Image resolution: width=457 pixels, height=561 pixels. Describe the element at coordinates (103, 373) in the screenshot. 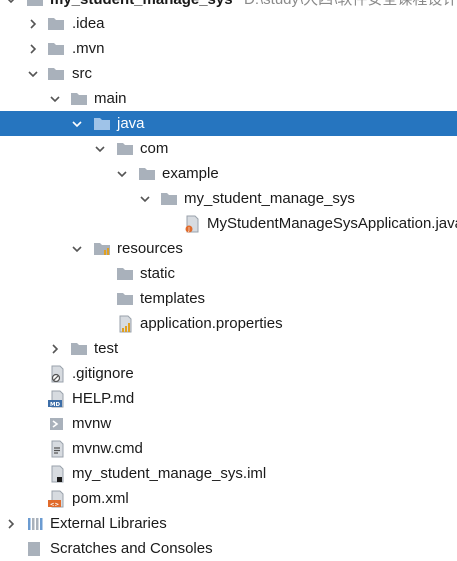

I see `tree-item-label: .gitignore` at that location.